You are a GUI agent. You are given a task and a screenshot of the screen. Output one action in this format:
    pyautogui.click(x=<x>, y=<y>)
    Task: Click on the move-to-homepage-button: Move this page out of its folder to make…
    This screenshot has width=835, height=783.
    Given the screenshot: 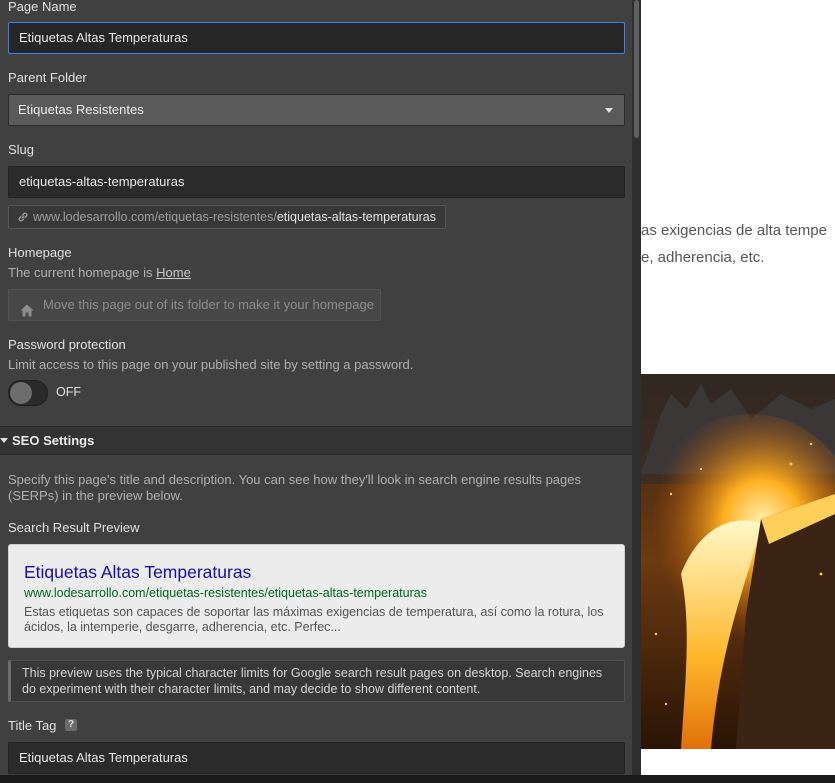 What is the action you would take?
    pyautogui.click(x=194, y=305)
    